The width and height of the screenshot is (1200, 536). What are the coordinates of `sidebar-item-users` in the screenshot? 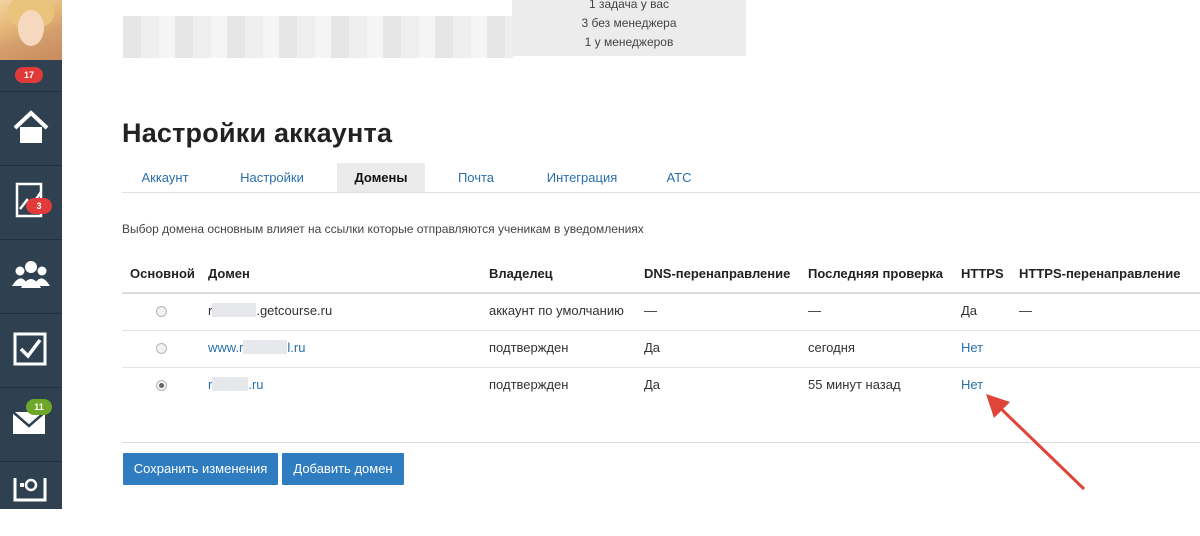 It's located at (31, 276).